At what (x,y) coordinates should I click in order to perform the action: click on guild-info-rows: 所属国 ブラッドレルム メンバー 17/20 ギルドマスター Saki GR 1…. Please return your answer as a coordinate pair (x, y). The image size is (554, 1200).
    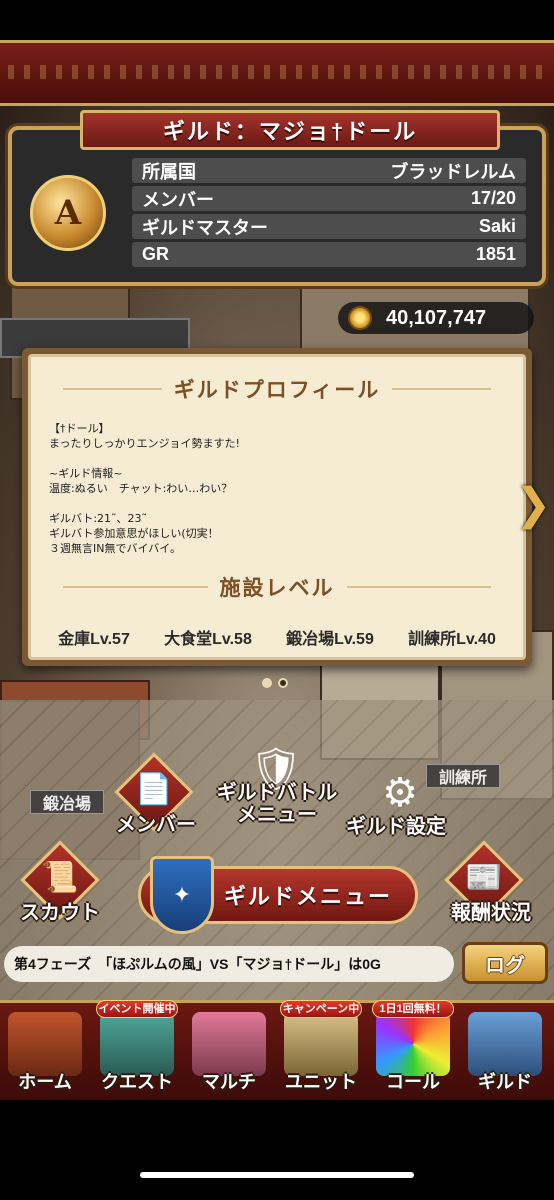
    Looking at the image, I should click on (329, 214).